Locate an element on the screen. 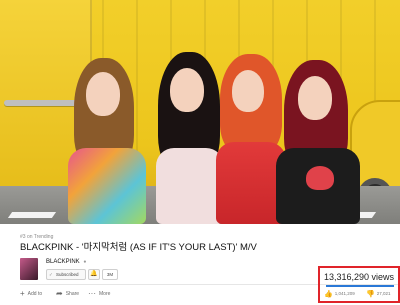 The height and width of the screenshot is (305, 400). thumbs-up-icon: 👍 is located at coordinates (328, 294).